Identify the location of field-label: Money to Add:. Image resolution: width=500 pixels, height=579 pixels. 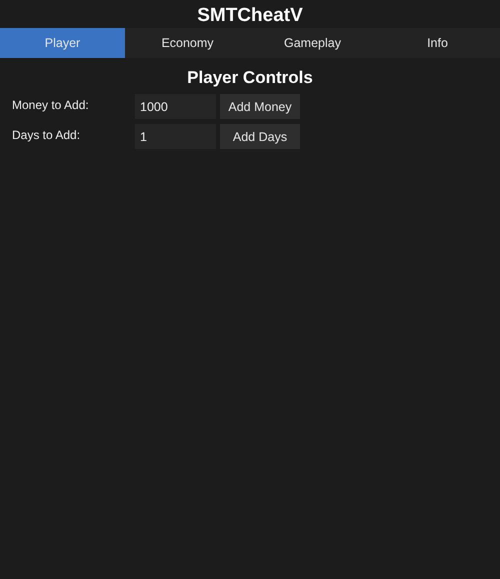
(50, 105).